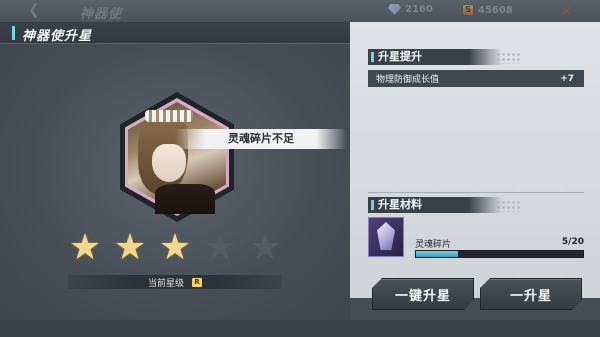 The height and width of the screenshot is (337, 600). I want to click on header-accent, so click(13, 33).